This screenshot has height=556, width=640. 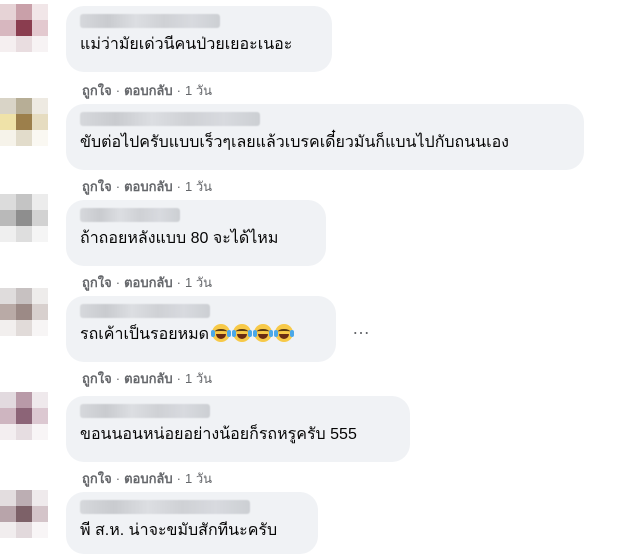 I want to click on comment-text: รถเค้าเป็นรอยหมด, so click(x=202, y=335).